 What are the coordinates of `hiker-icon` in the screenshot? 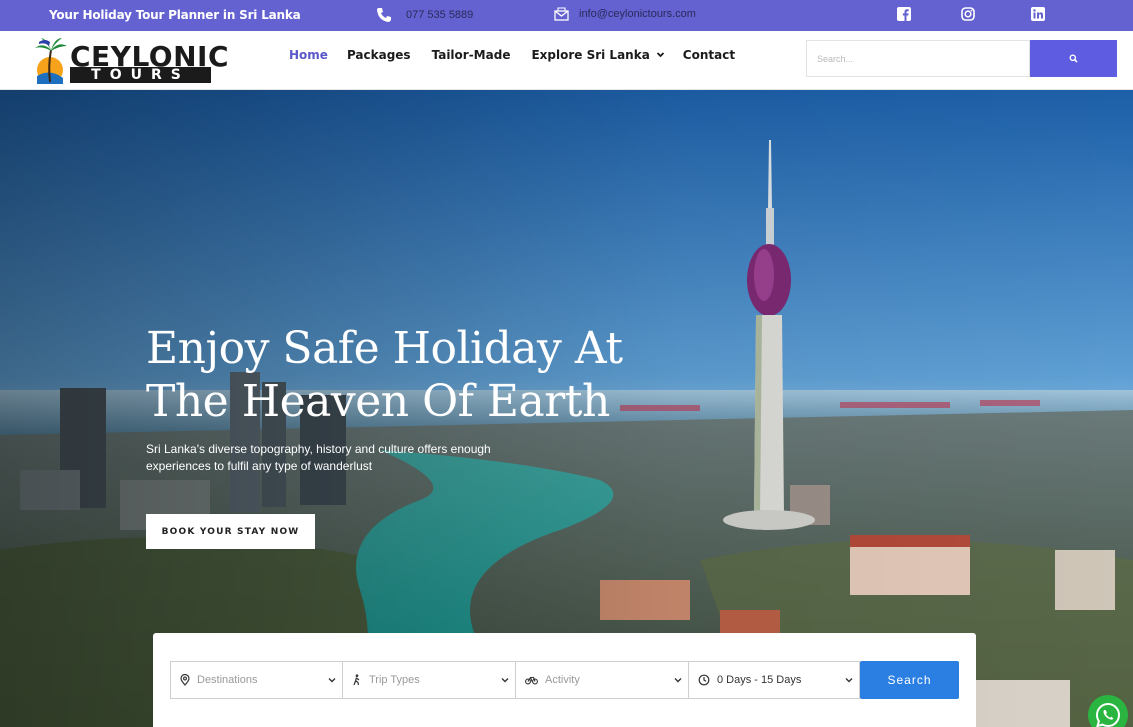 It's located at (356, 680).